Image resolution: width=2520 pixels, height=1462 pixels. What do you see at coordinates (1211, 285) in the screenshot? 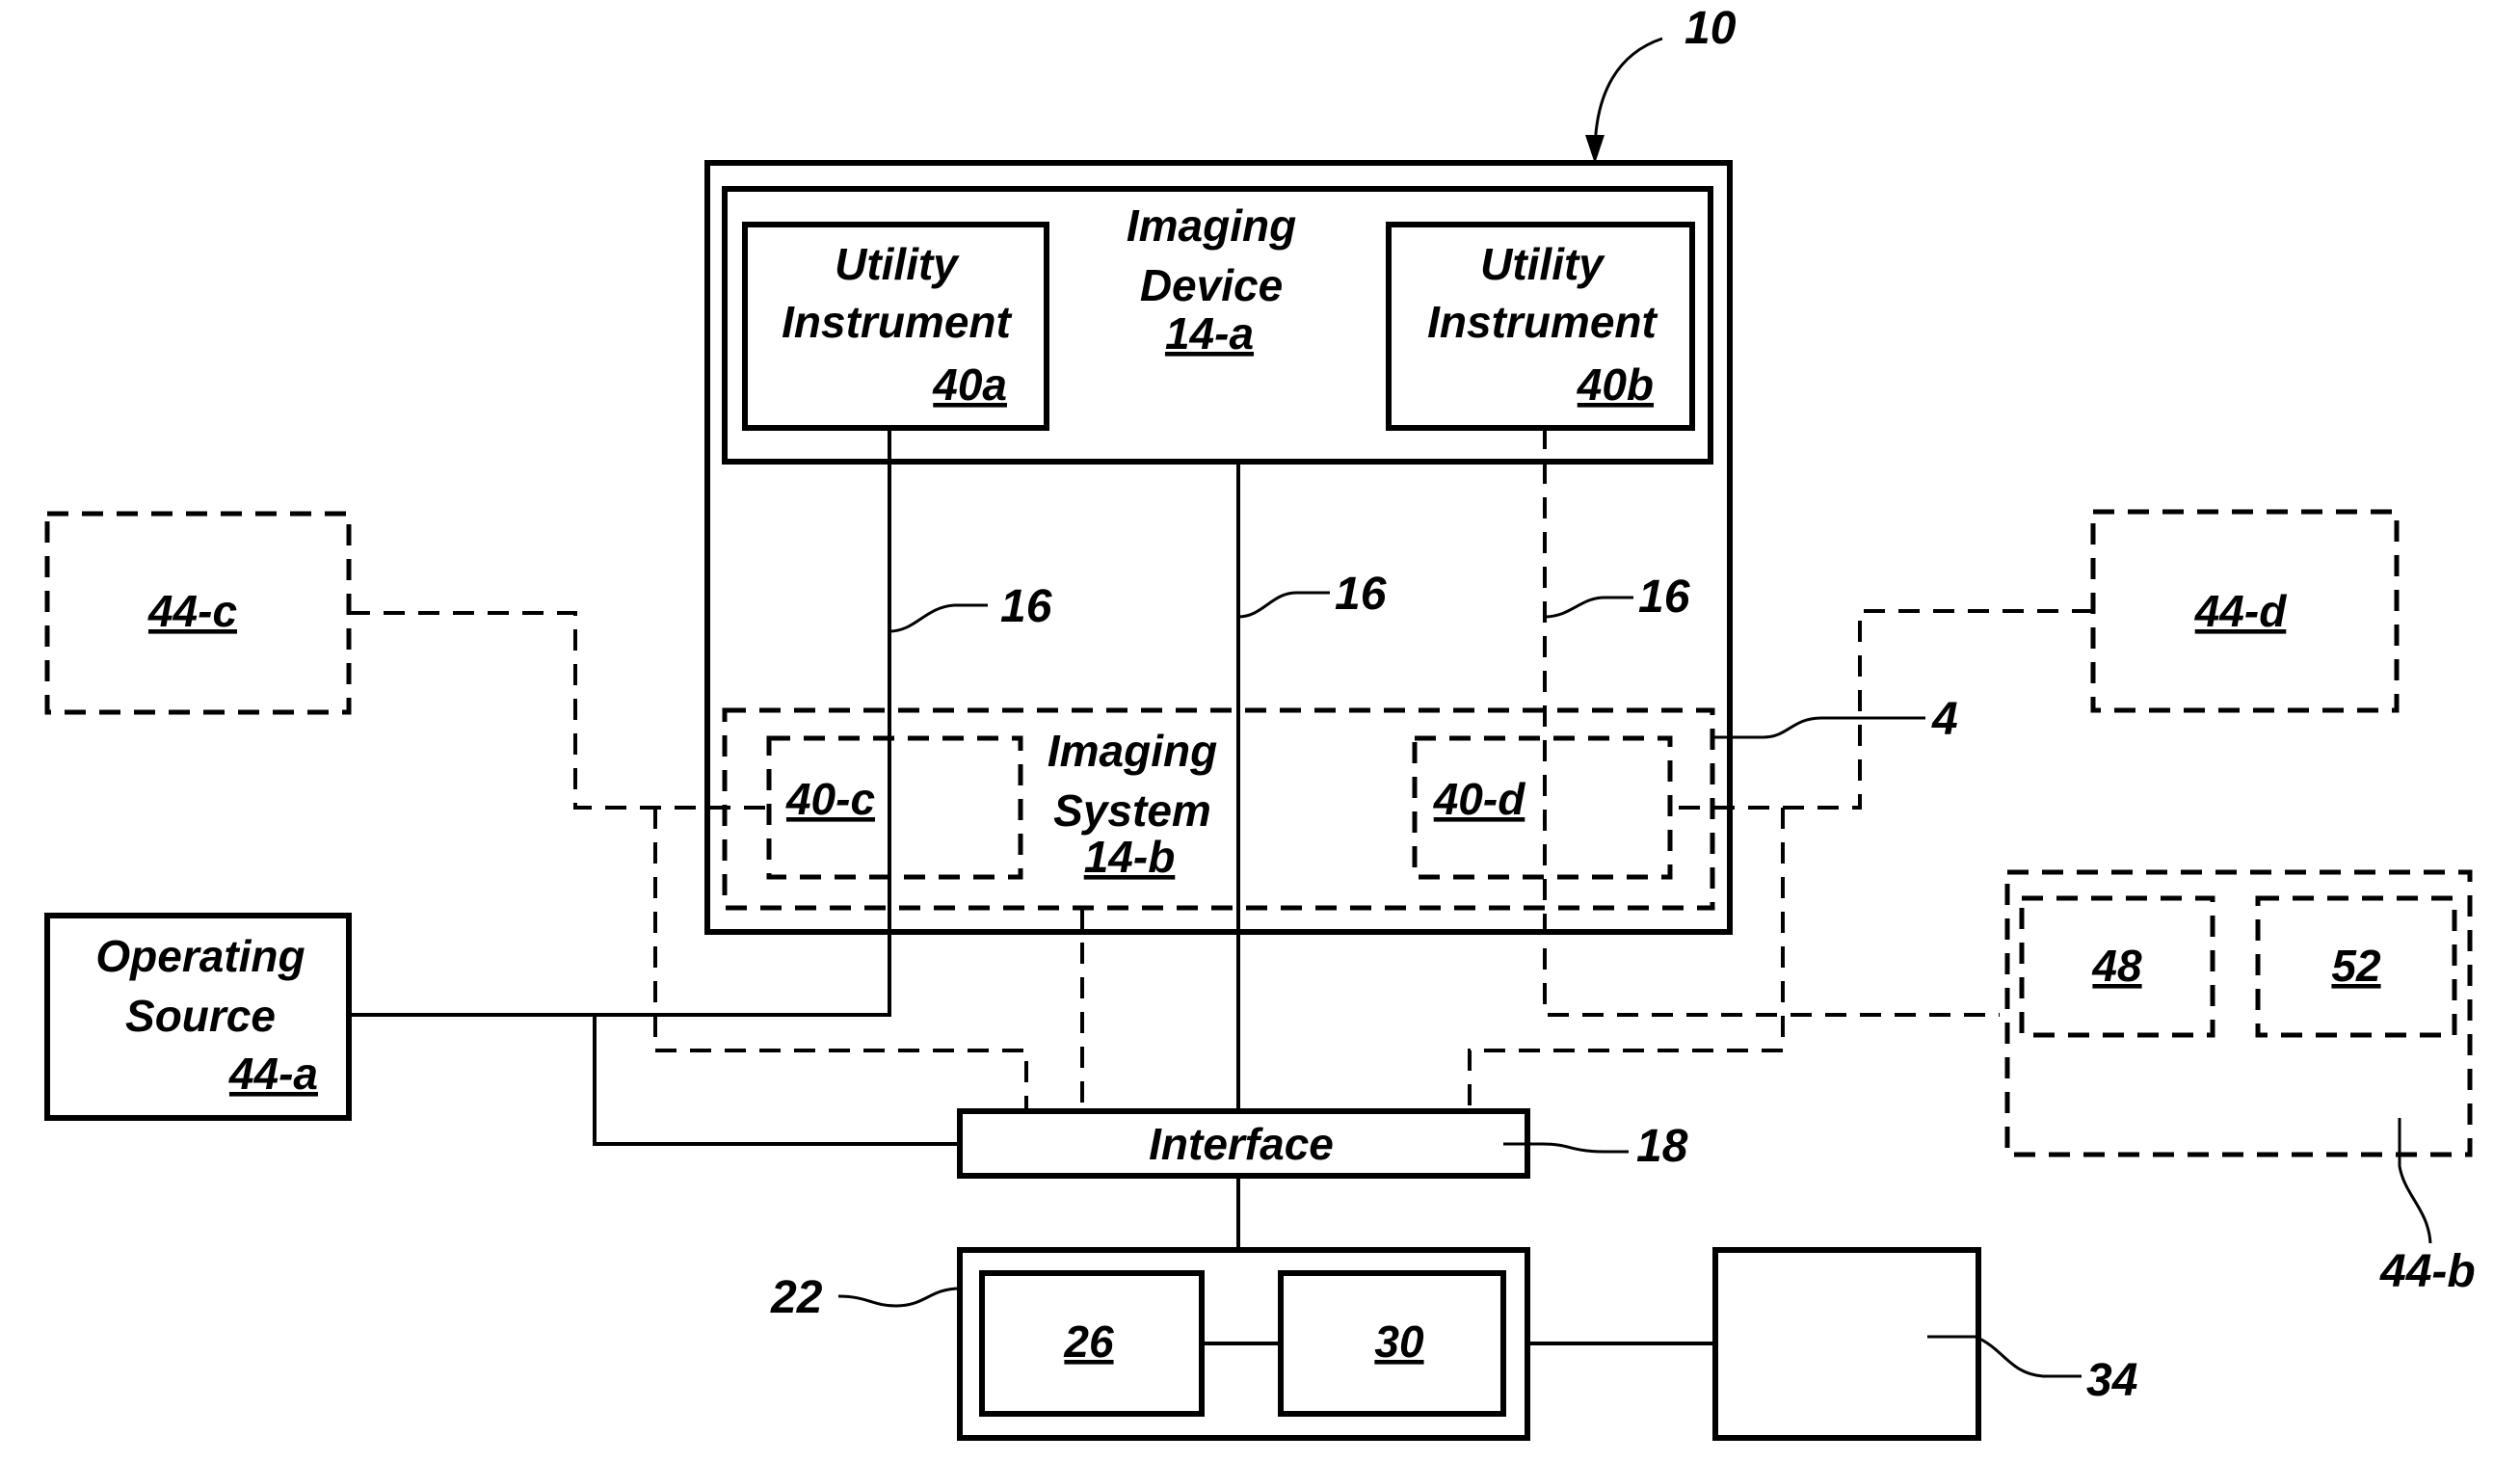
I see `imaging-device-line2: Device` at bounding box center [1211, 285].